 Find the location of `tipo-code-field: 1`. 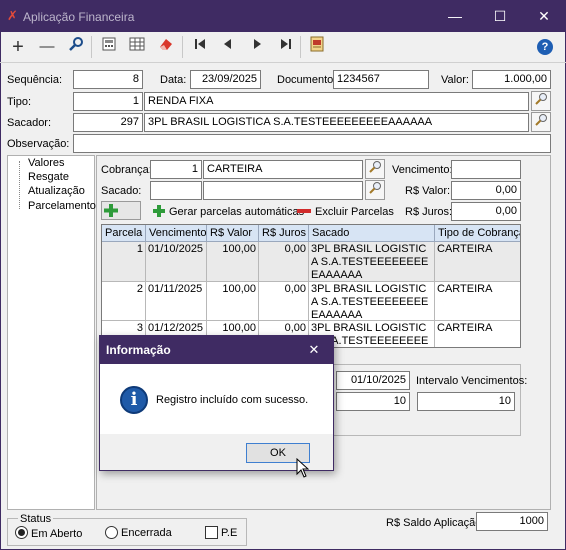

tipo-code-field: 1 is located at coordinates (108, 101).